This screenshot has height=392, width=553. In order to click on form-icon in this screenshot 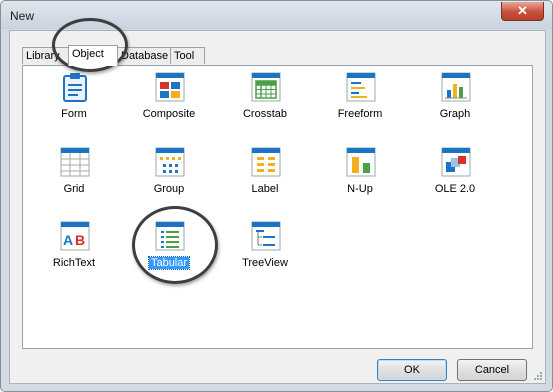, I will do `click(75, 87)`.